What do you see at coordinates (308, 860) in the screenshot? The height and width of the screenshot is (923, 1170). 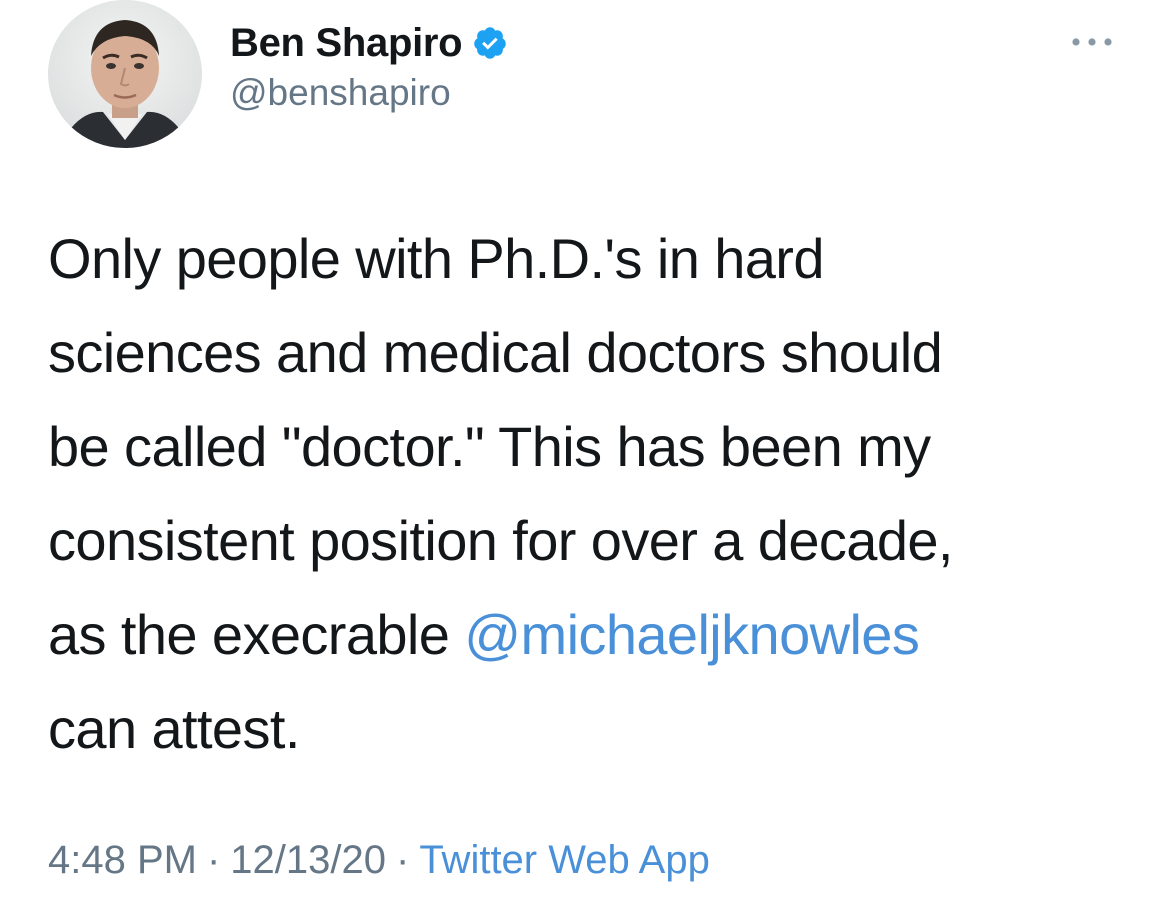 I see `tweet-date: 12/13/20` at bounding box center [308, 860].